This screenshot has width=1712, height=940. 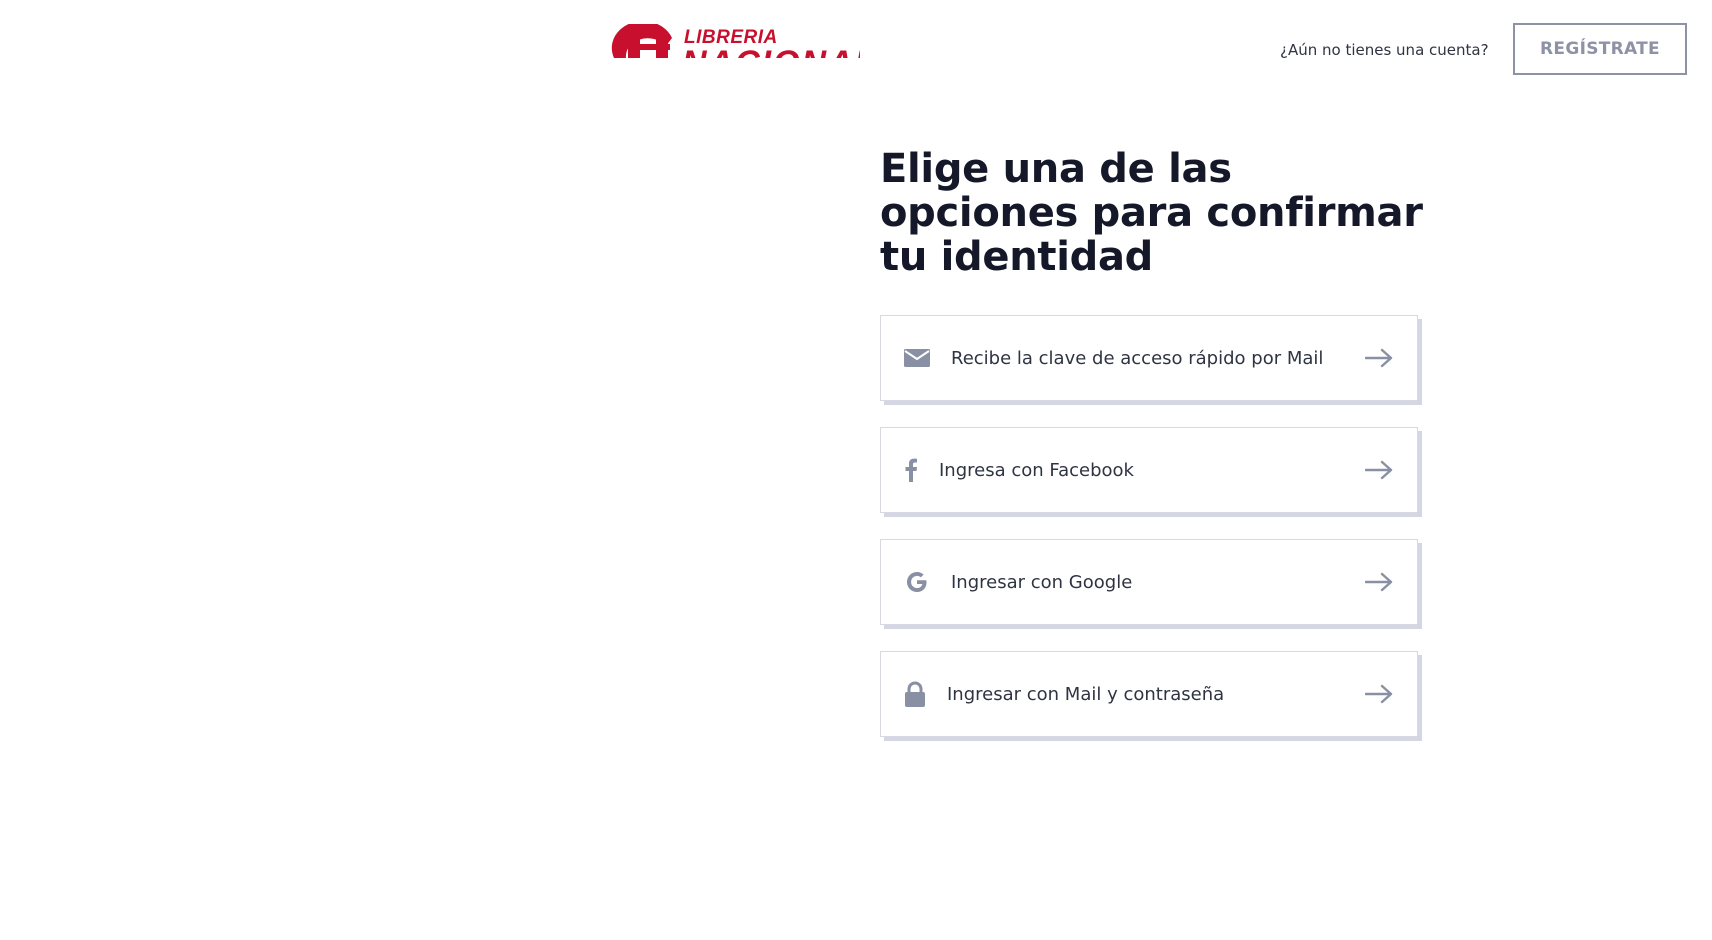 I want to click on option-label: Ingresar con Google, so click(x=1042, y=582).